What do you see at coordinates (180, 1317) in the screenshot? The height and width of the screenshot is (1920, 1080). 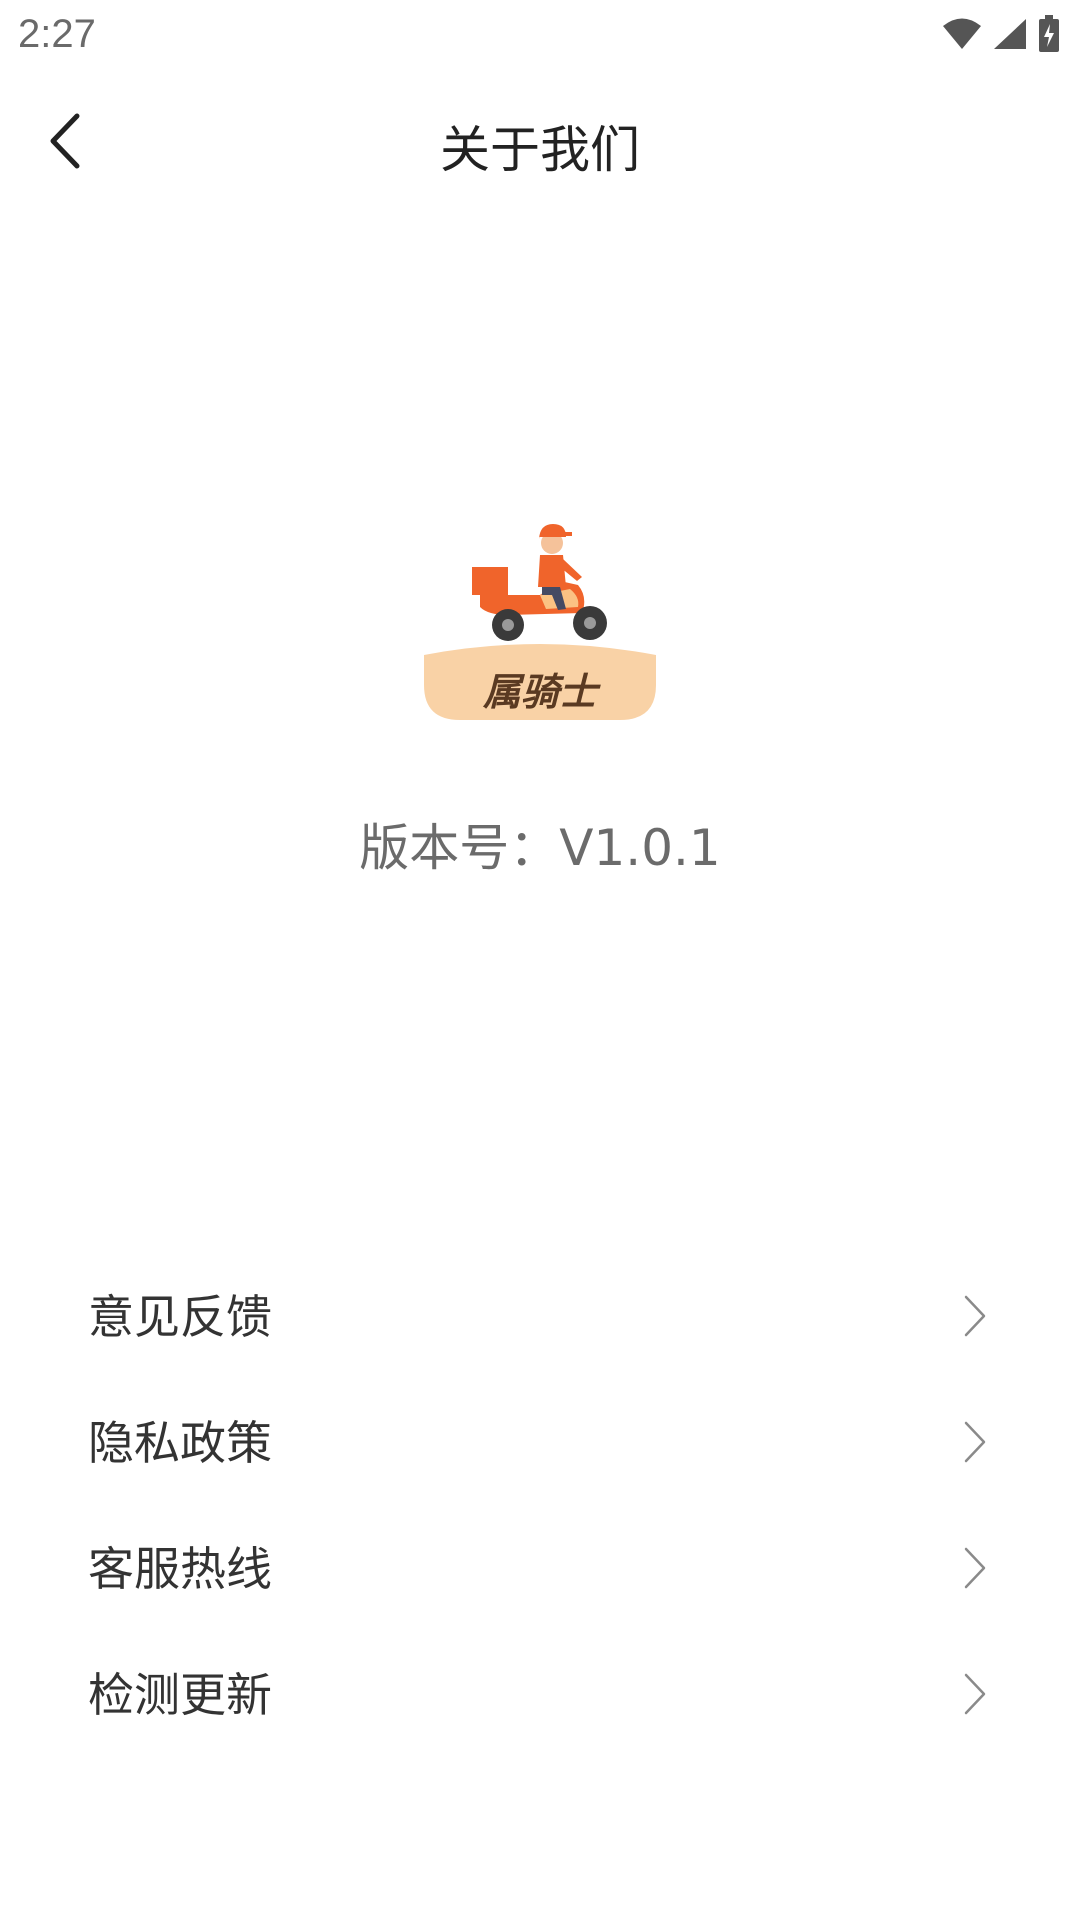 I see `menu-item-label: 意见反馈` at bounding box center [180, 1317].